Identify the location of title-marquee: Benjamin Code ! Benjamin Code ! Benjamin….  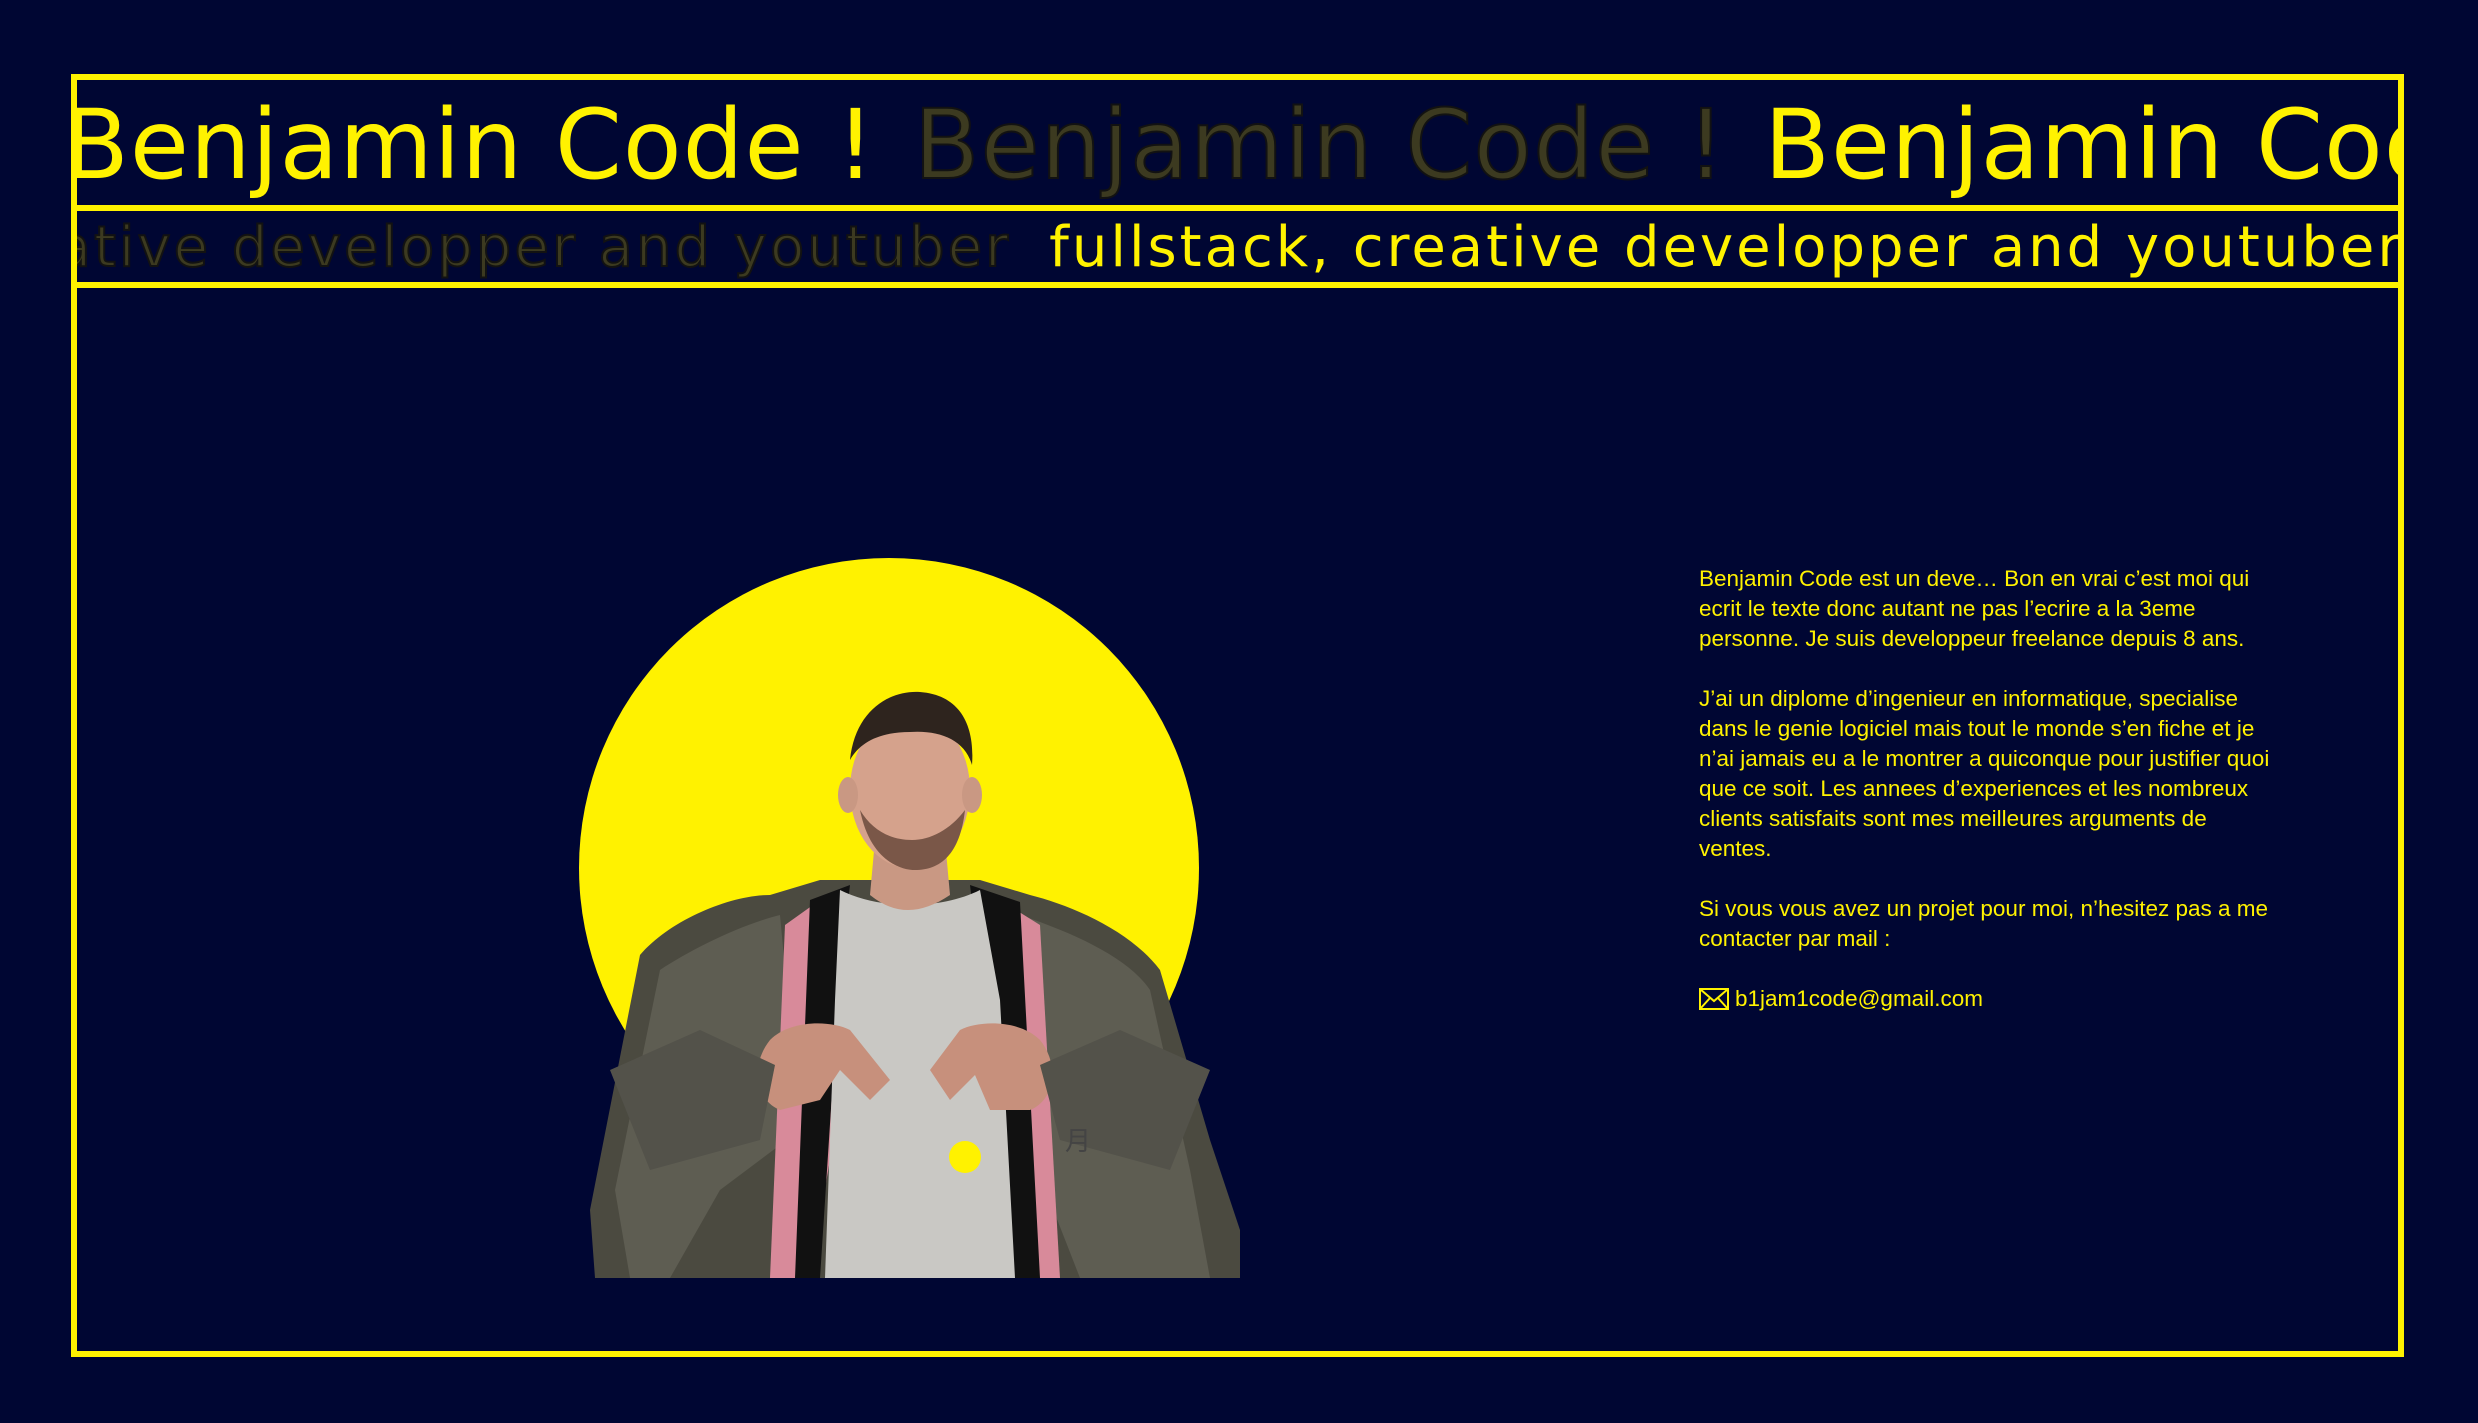
(1237, 145).